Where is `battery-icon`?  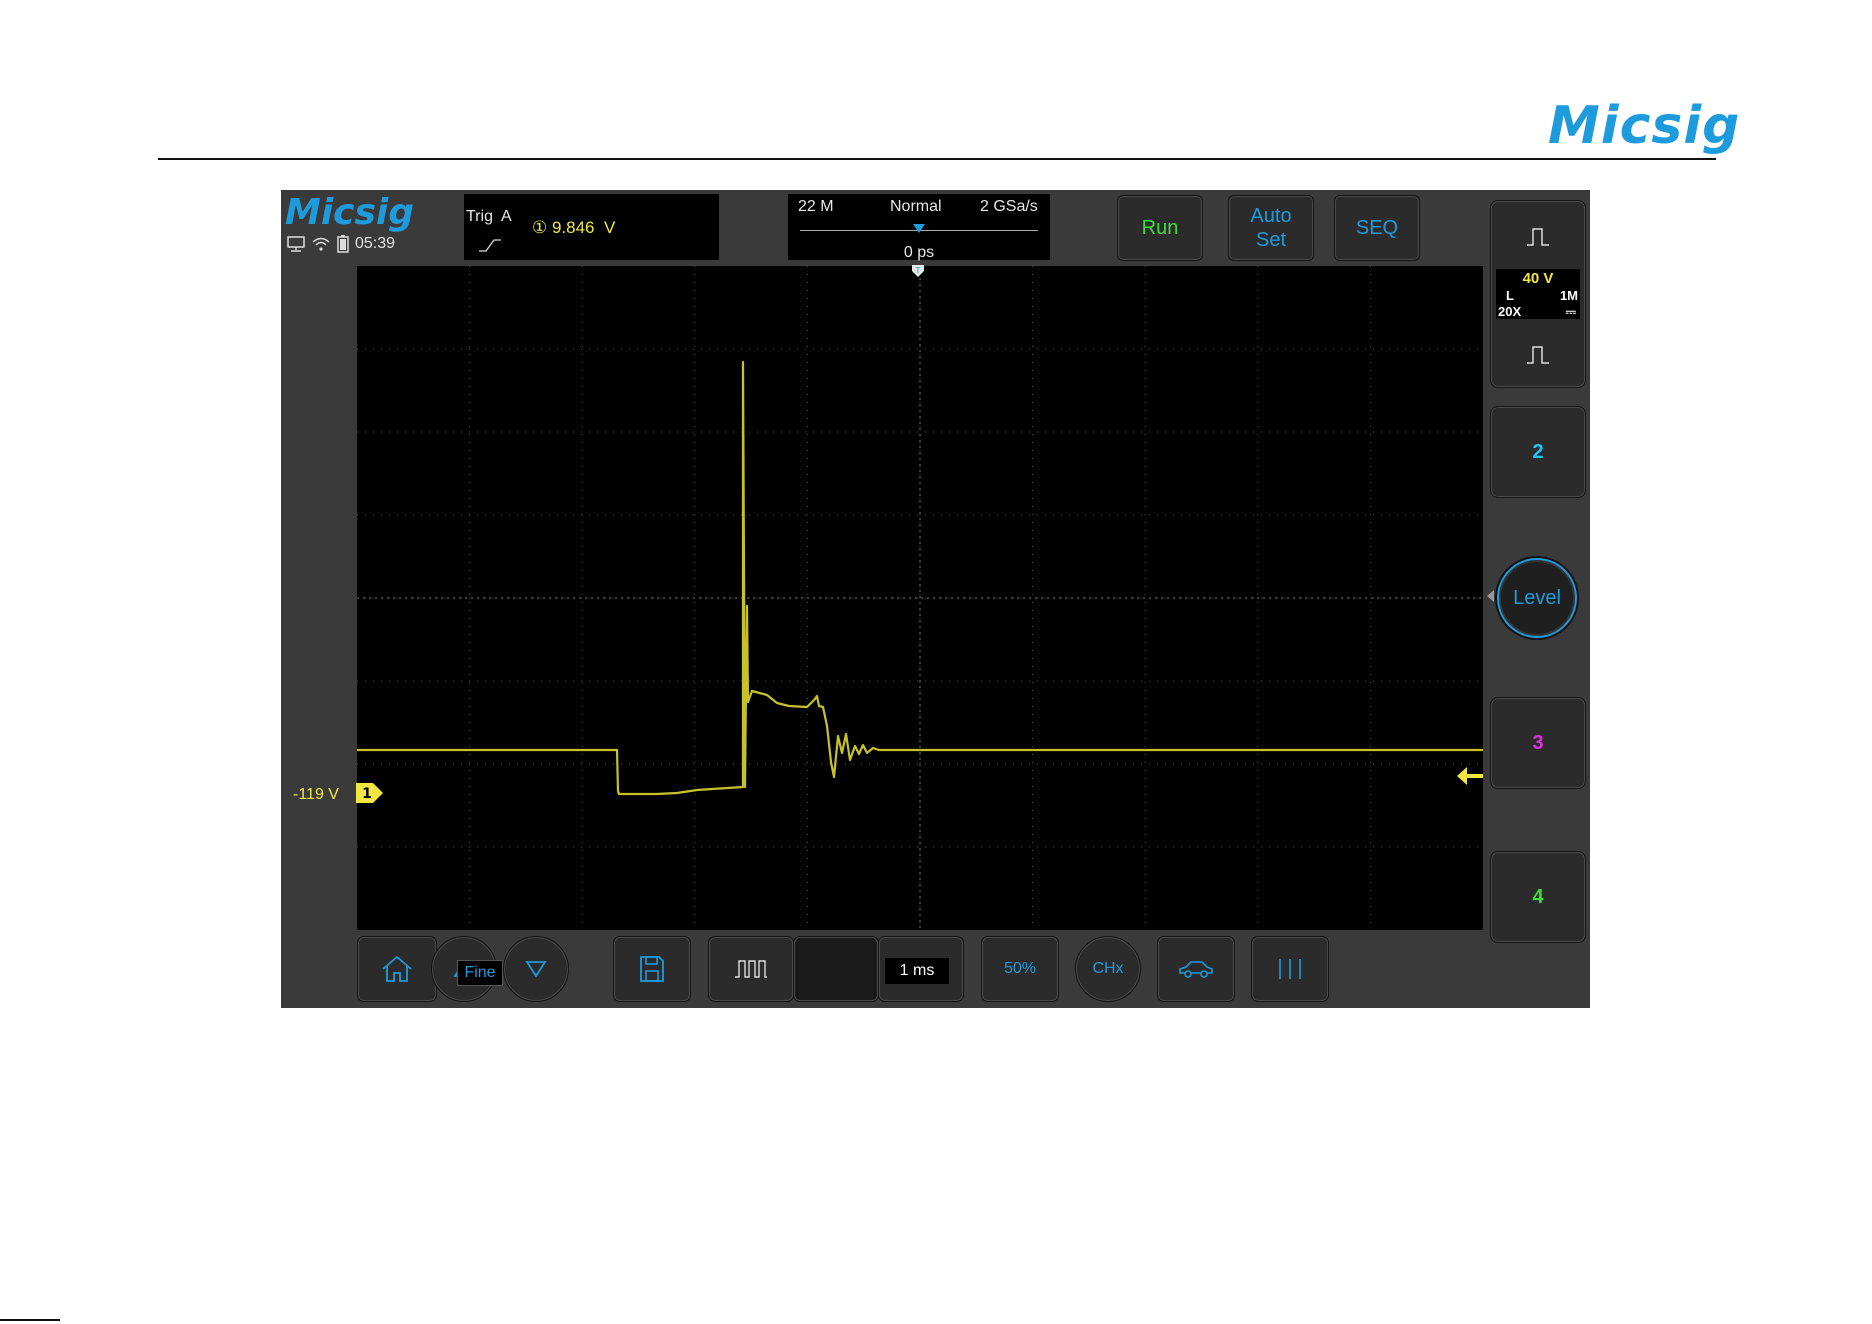
battery-icon is located at coordinates (343, 244).